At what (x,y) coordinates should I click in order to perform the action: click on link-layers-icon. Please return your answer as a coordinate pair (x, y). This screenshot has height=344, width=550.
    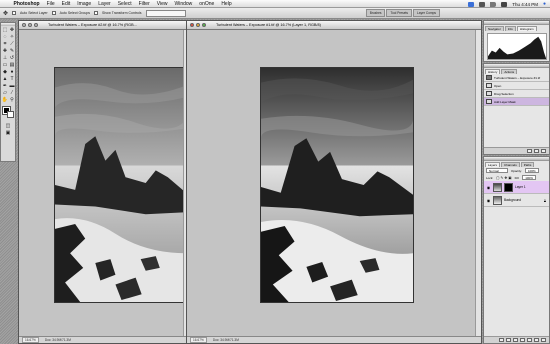
    Looking at the image, I should click on (501, 340).